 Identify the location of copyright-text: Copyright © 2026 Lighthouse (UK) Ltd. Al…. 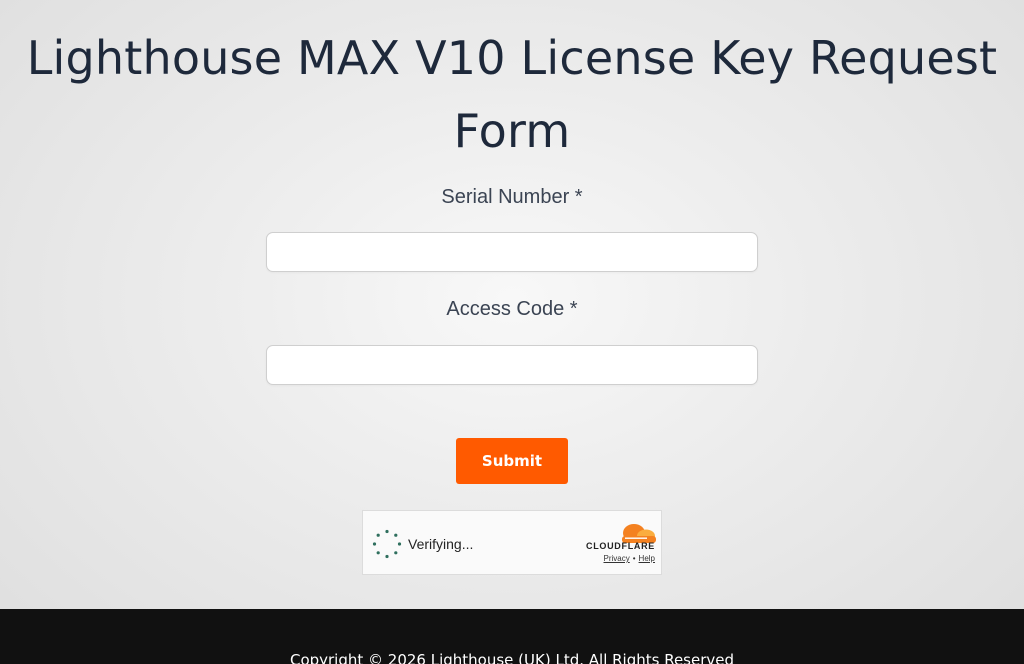
(512, 657).